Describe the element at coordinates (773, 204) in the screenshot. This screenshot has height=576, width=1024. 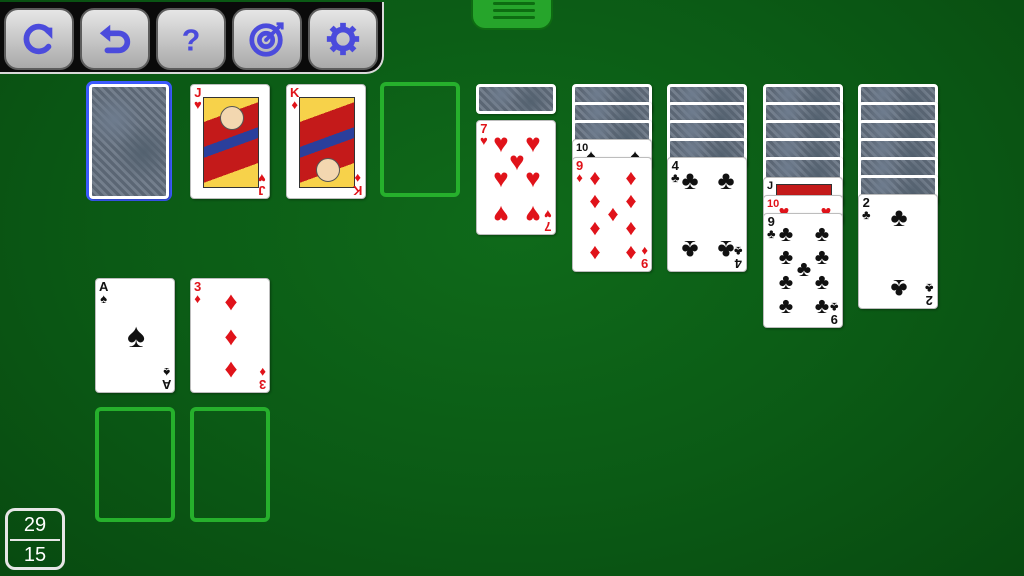
I see `card-corner: 10` at that location.